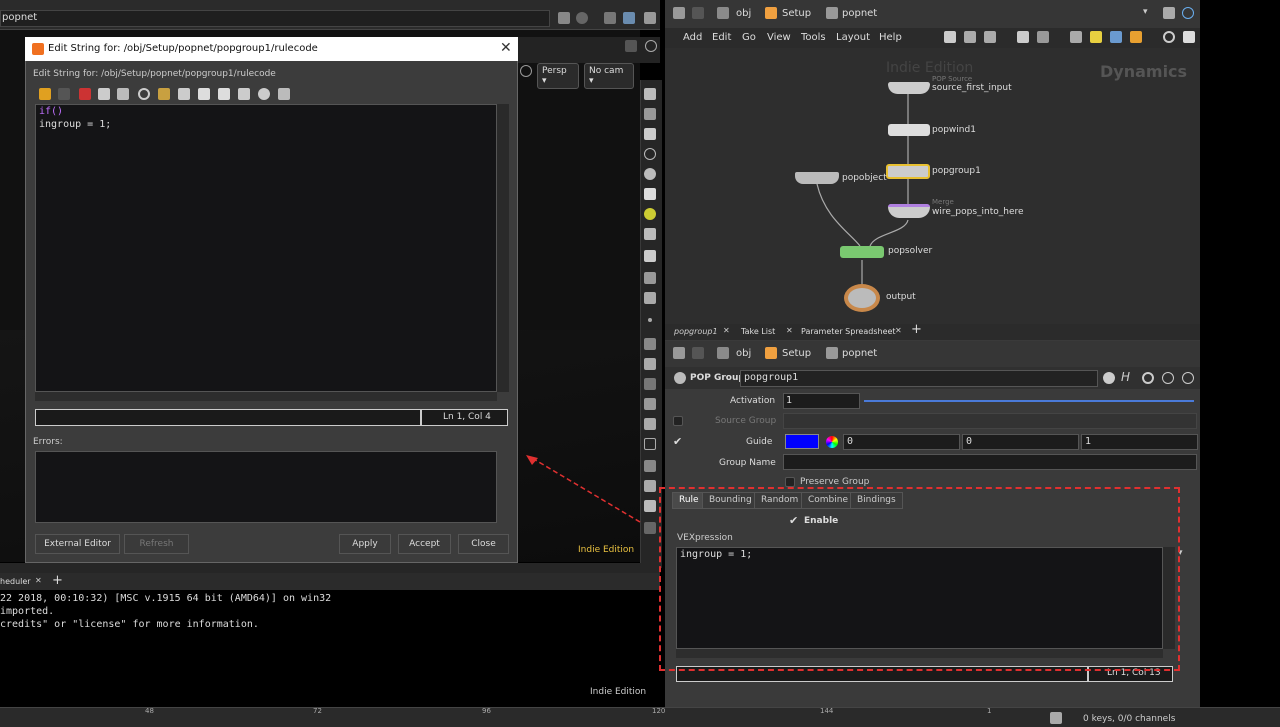 The height and width of the screenshot is (727, 1280). Describe the element at coordinates (15, 581) in the screenshot. I see `console-tab: heduler` at that location.